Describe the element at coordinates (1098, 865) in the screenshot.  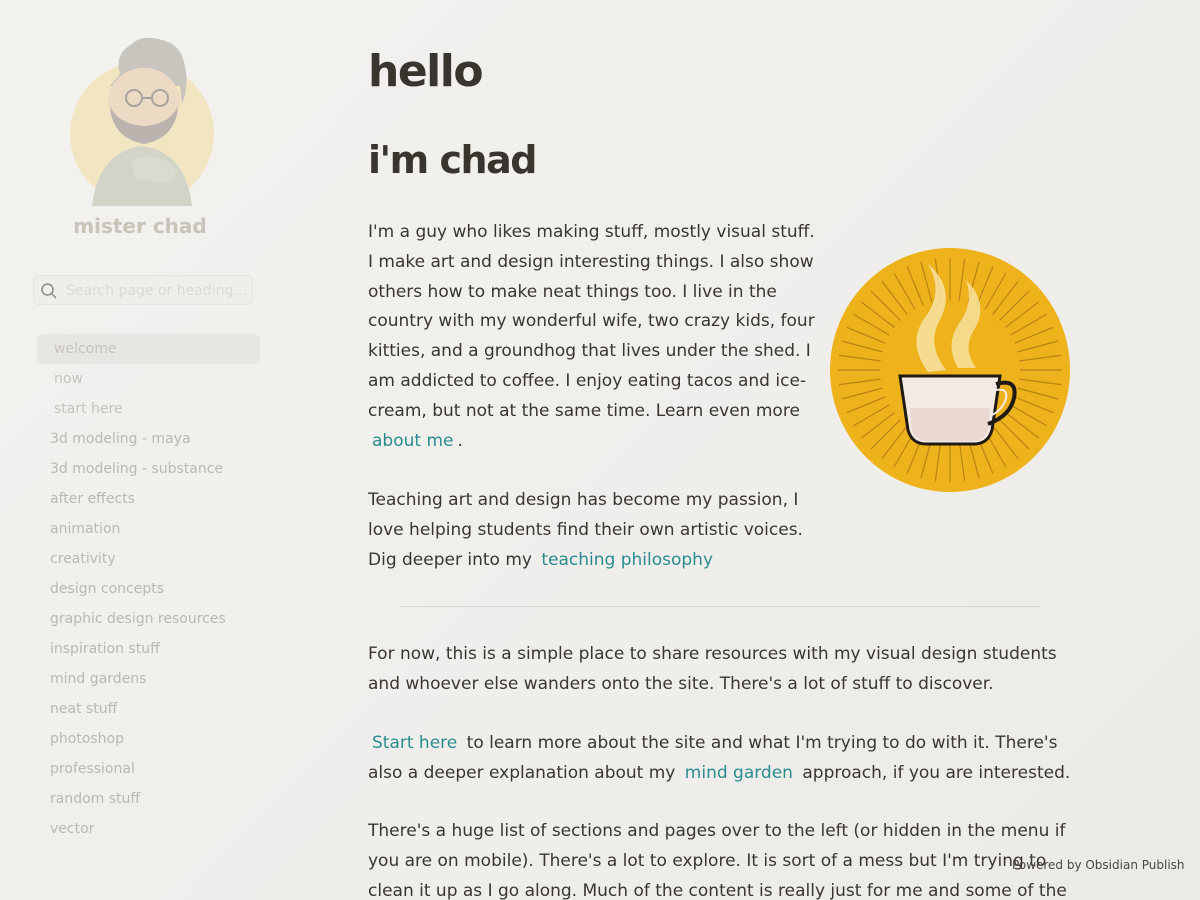
I see `powered-by-link: Powered by Obsidian Publish` at that location.